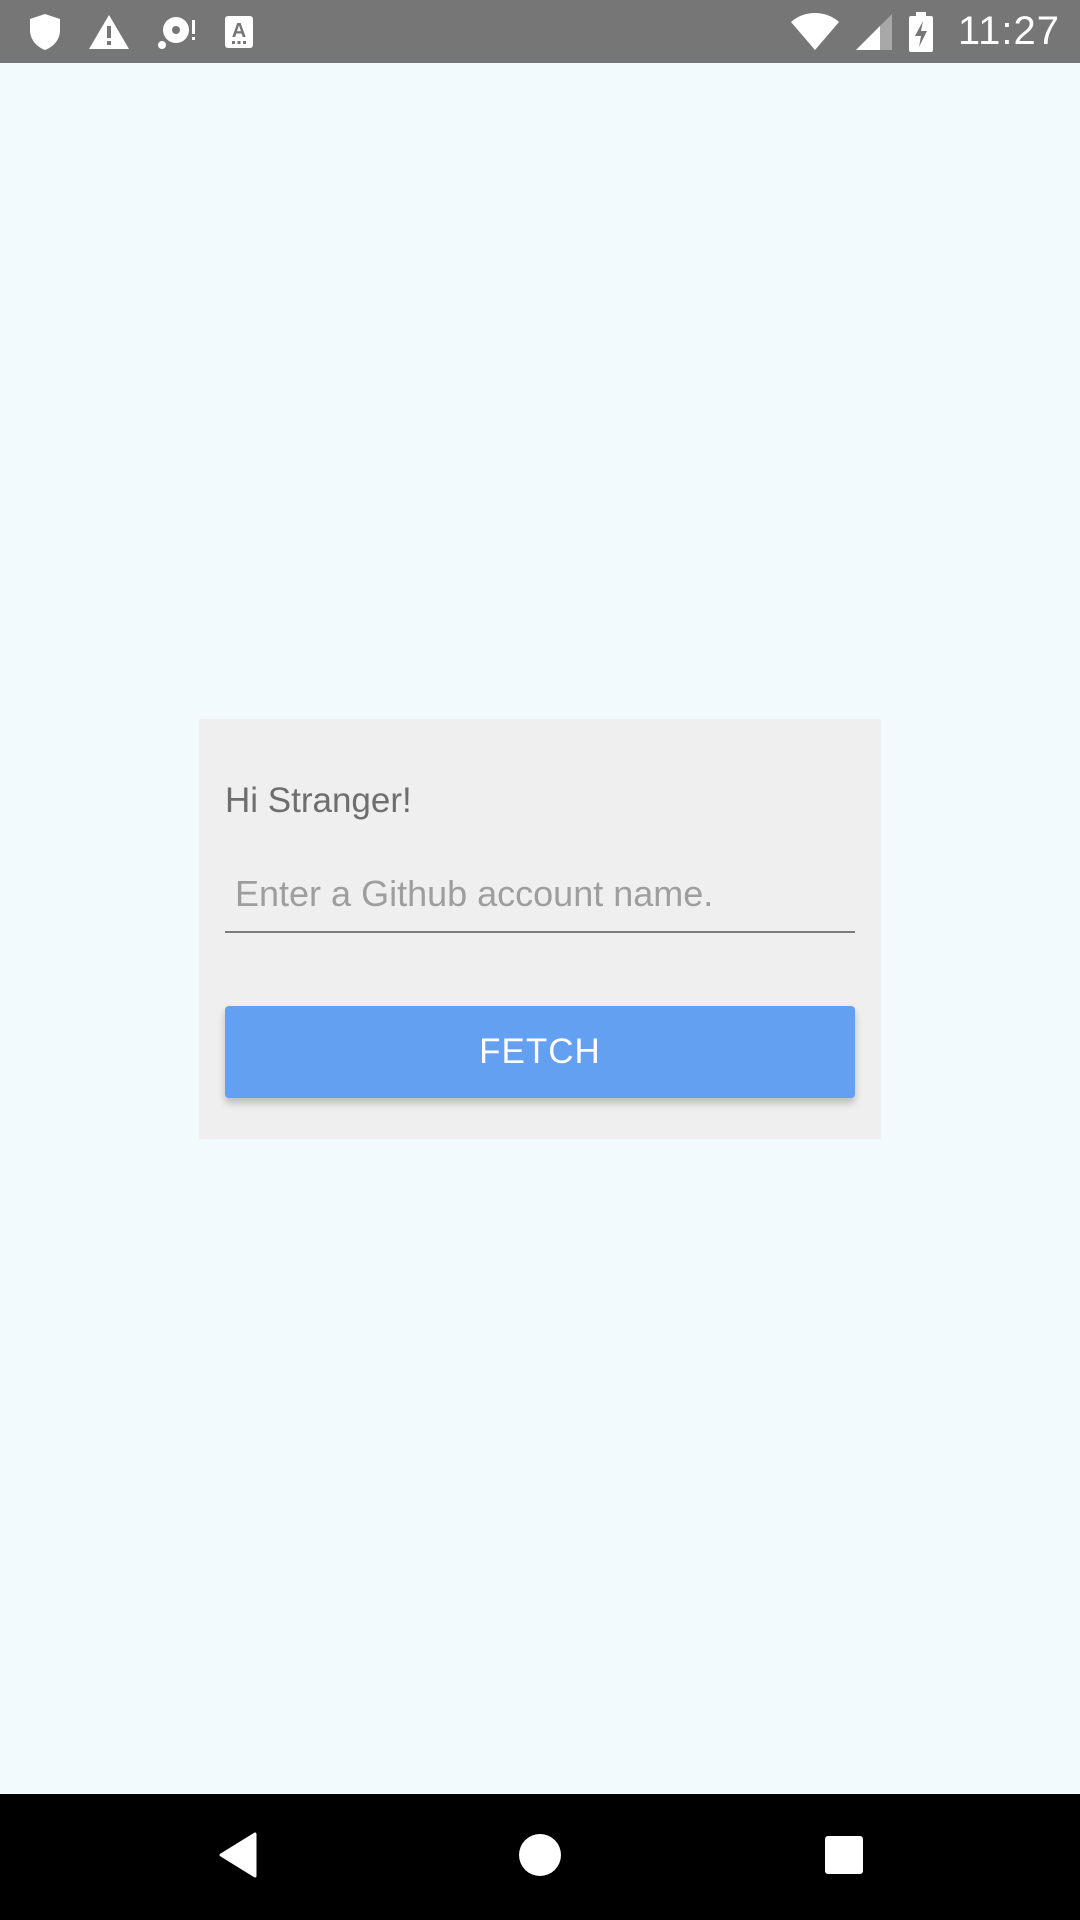 The image size is (1080, 1920). I want to click on shield-icon, so click(45, 32).